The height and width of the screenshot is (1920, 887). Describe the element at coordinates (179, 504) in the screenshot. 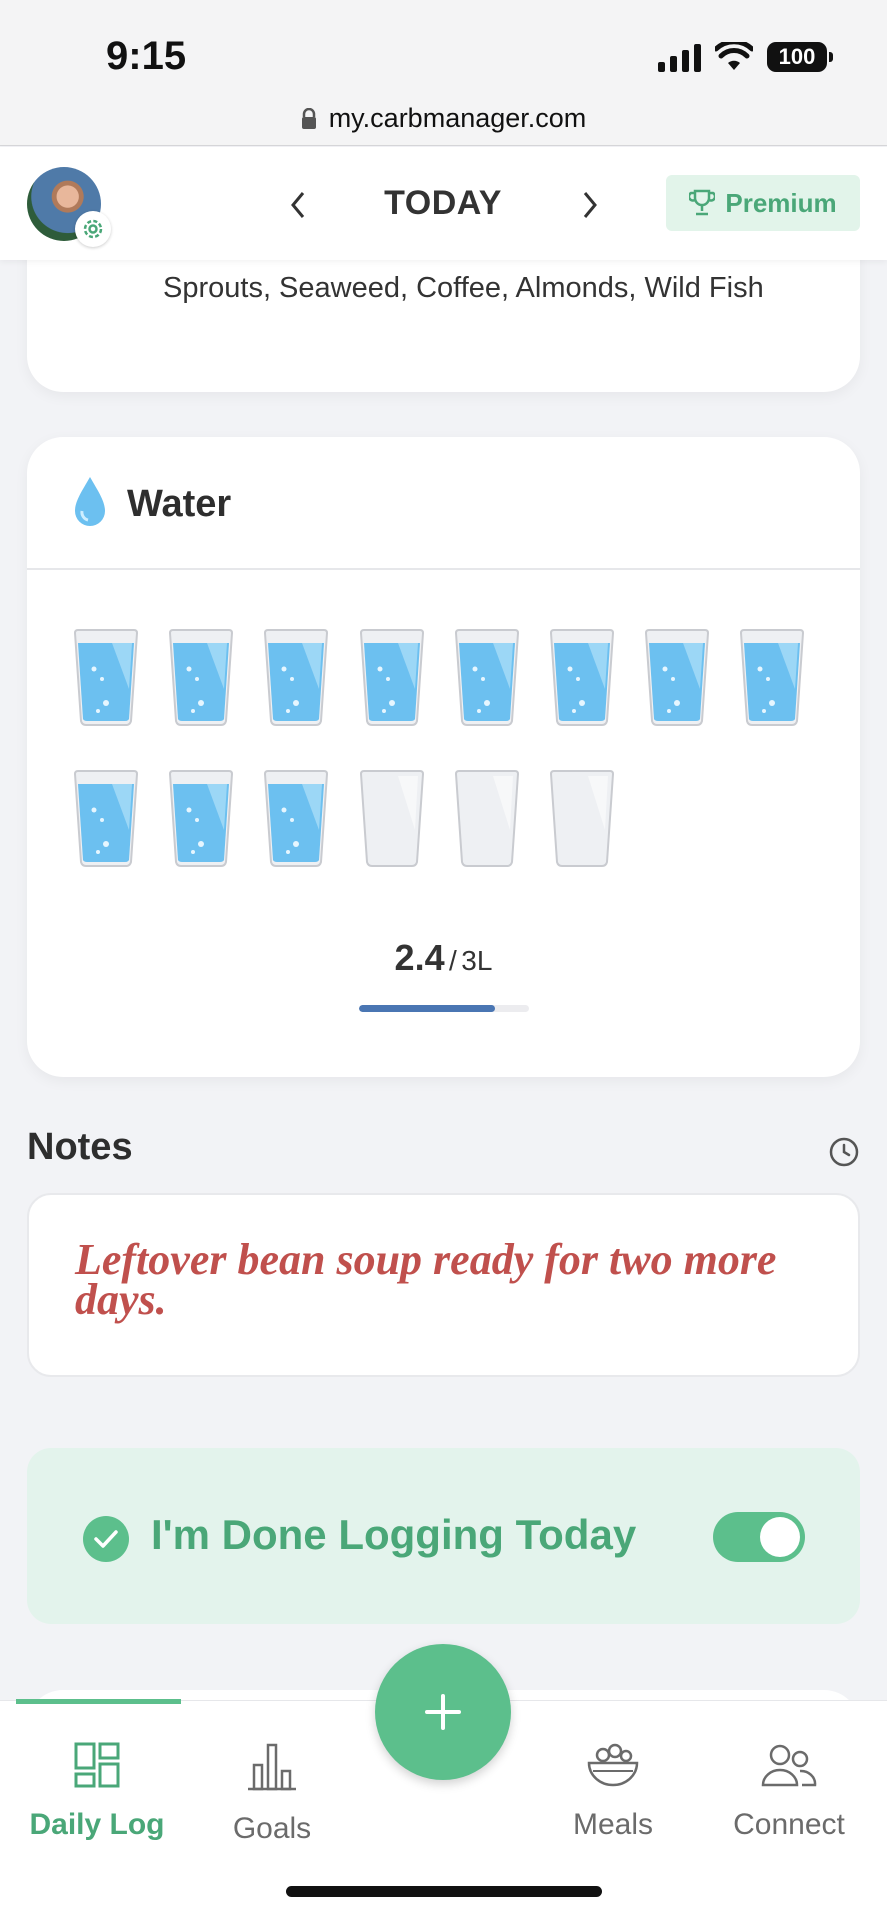

I see `water-title: Water` at that location.